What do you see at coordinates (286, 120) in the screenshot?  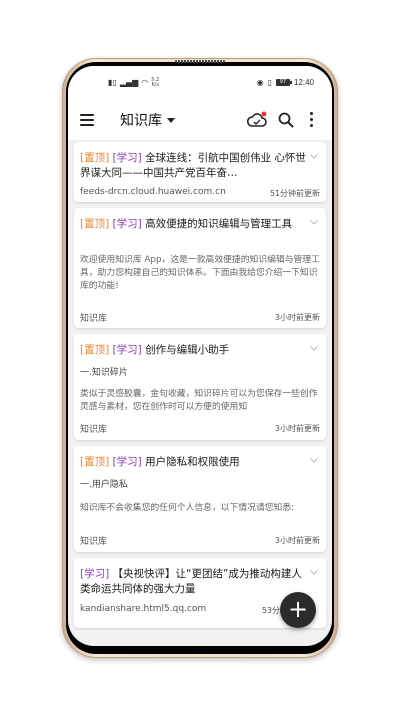 I see `search-icon` at bounding box center [286, 120].